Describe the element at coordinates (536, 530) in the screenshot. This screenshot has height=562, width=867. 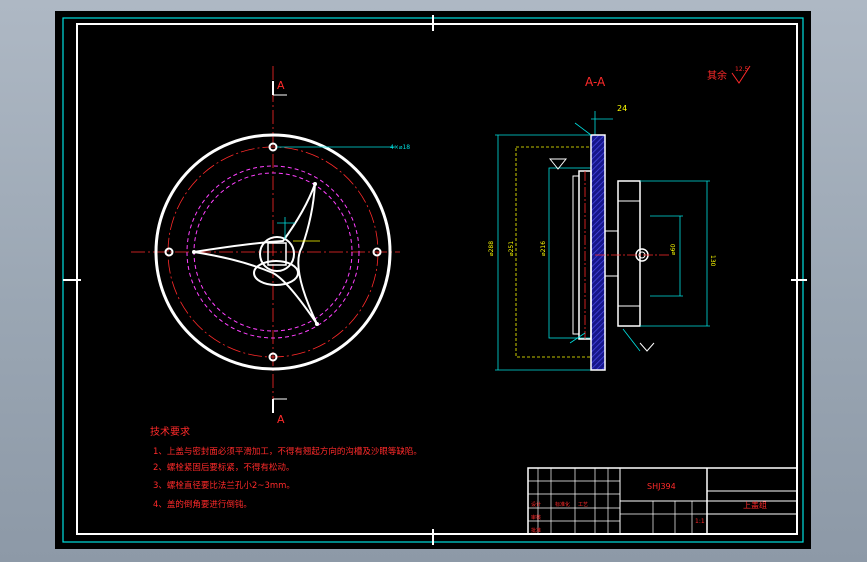
I see `tb-cell-approve: 批准` at that location.